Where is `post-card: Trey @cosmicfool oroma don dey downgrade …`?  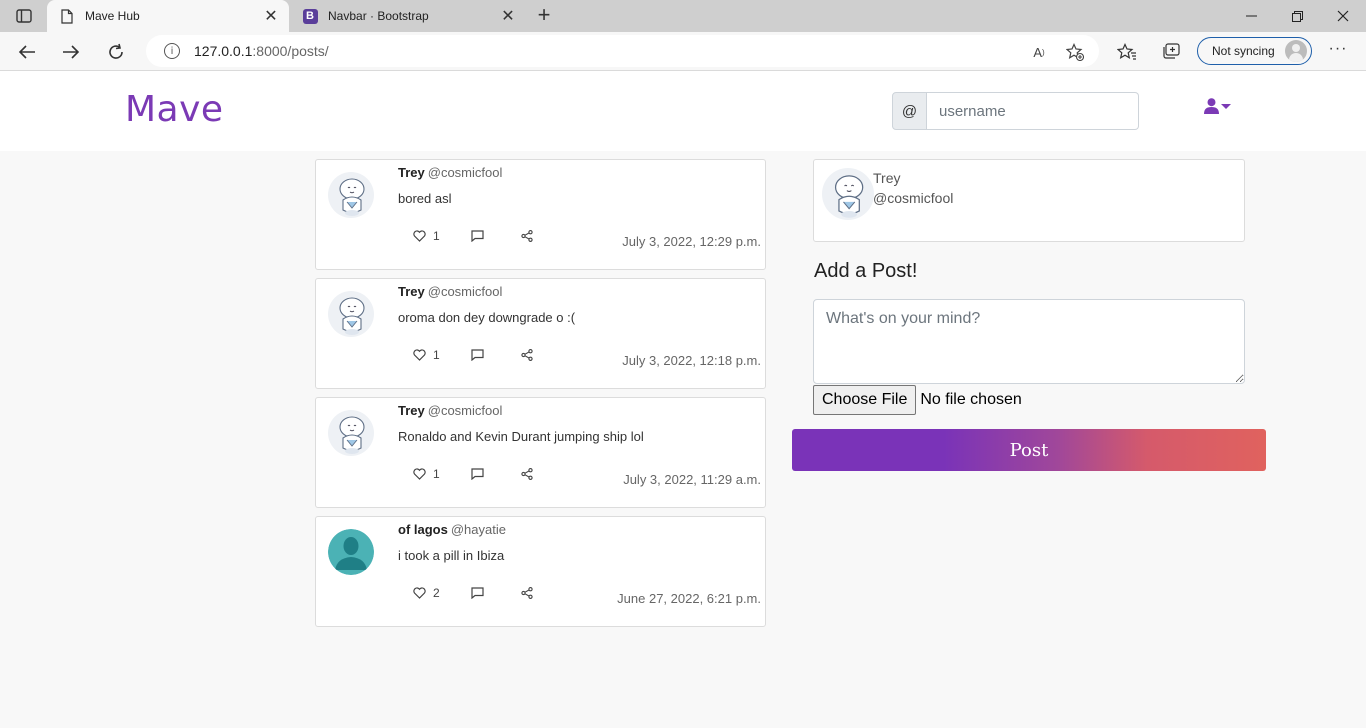 post-card: Trey @cosmicfool oroma don dey downgrade … is located at coordinates (540, 333).